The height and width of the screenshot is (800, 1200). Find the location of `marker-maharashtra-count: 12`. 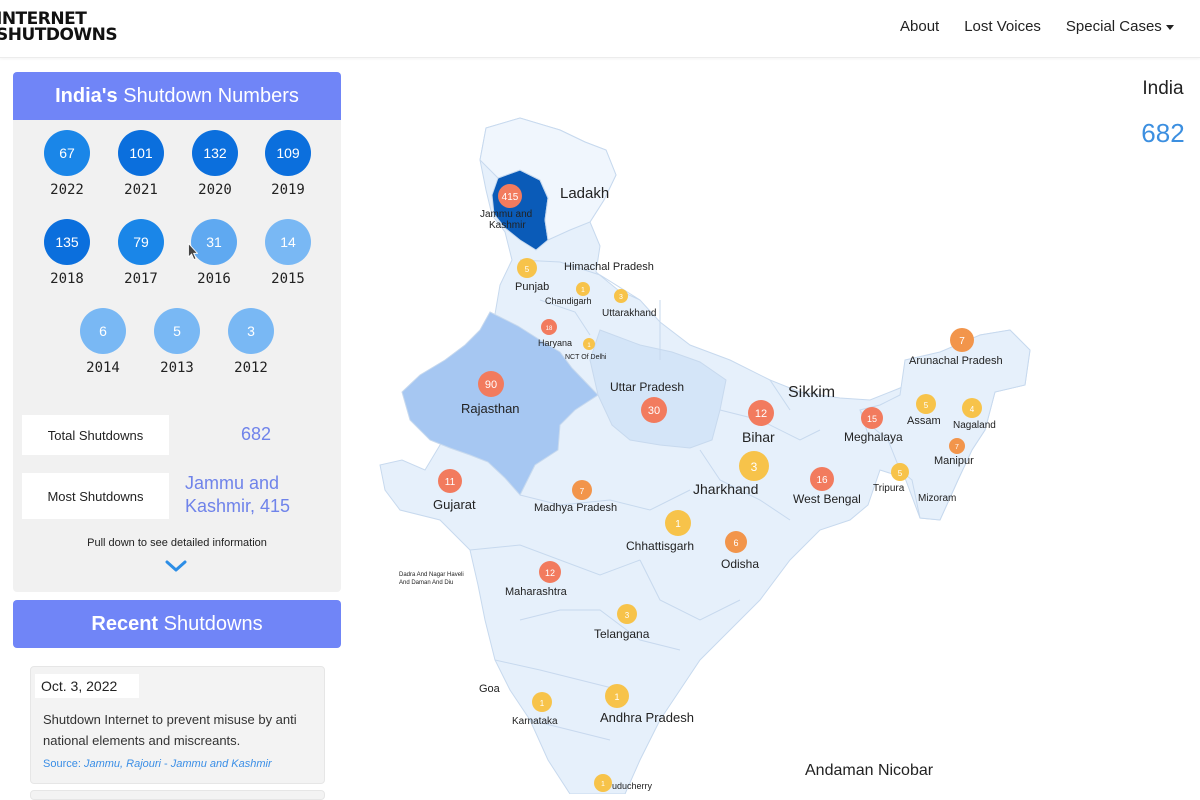

marker-maharashtra-count: 12 is located at coordinates (550, 573).